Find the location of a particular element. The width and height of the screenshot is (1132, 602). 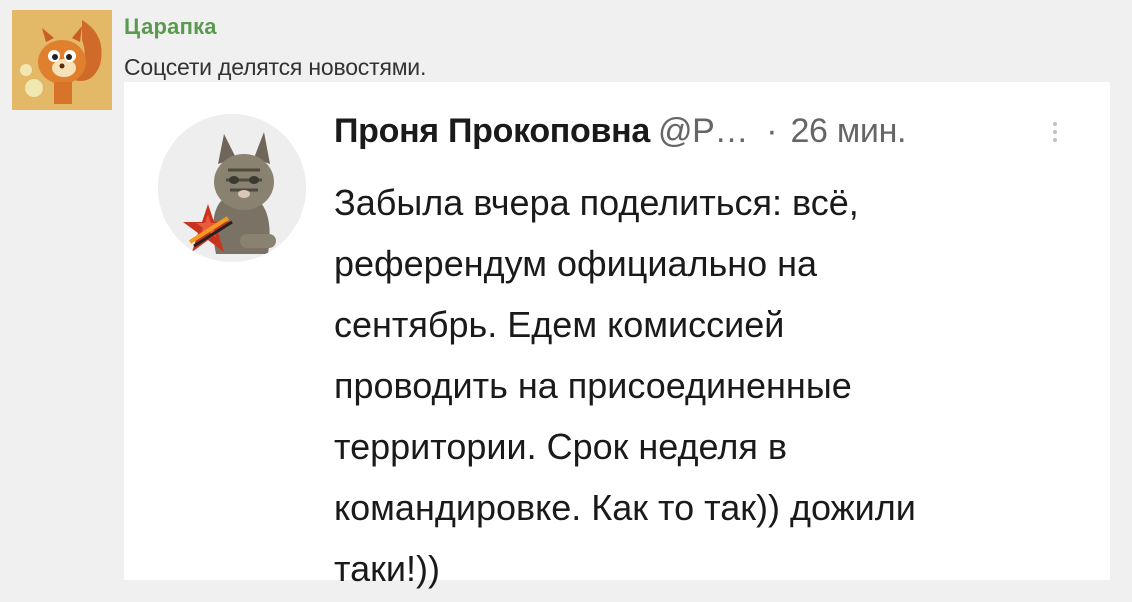

tweet-text-line: таки!)) is located at coordinates (387, 568).